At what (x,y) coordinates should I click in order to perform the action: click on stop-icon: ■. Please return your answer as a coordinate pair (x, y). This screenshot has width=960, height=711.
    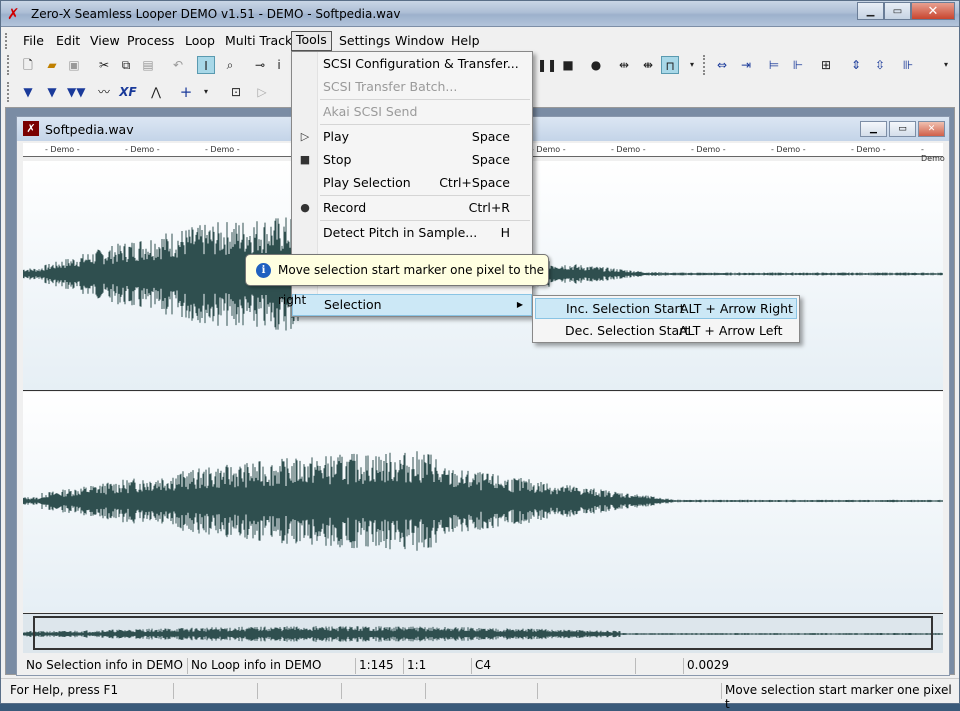
    Looking at the image, I should click on (568, 65).